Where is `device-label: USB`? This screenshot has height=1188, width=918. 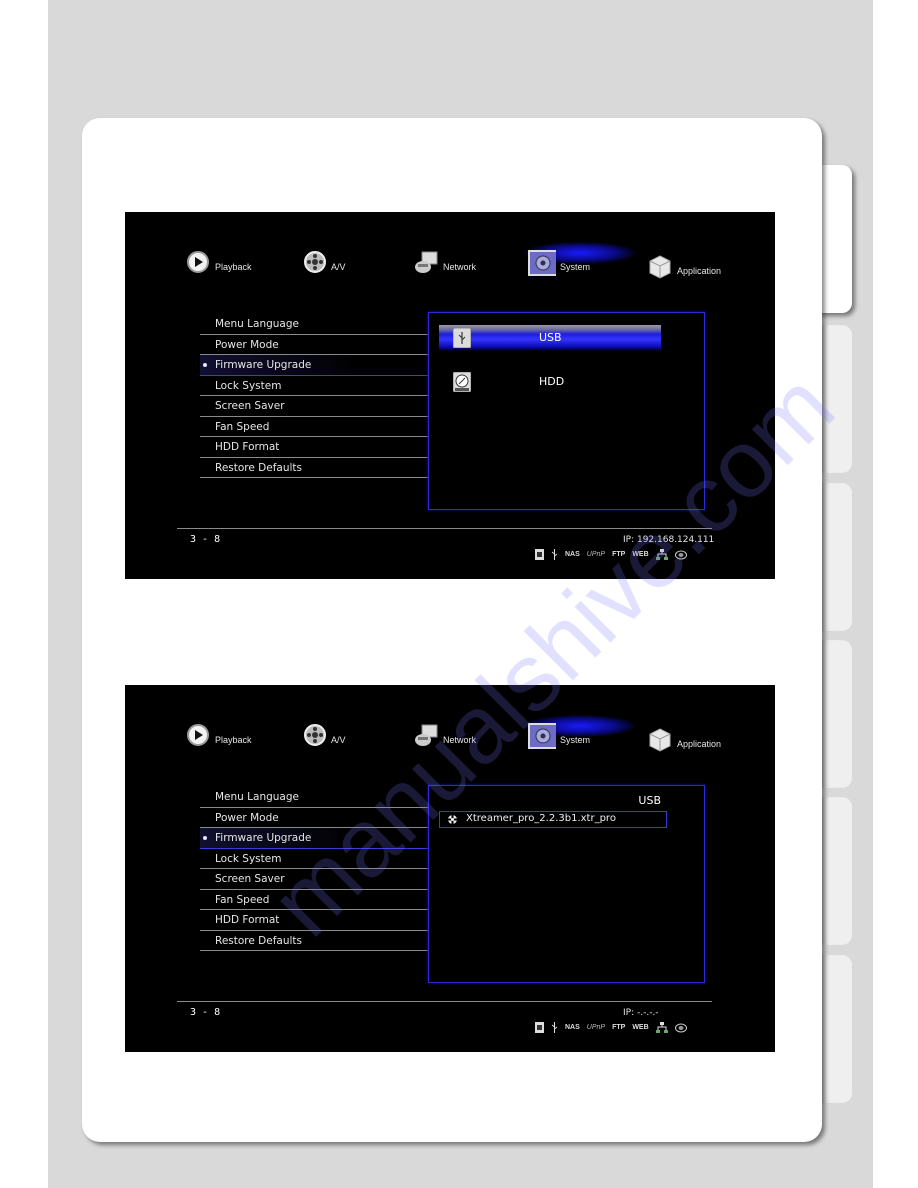 device-label: USB is located at coordinates (550, 337).